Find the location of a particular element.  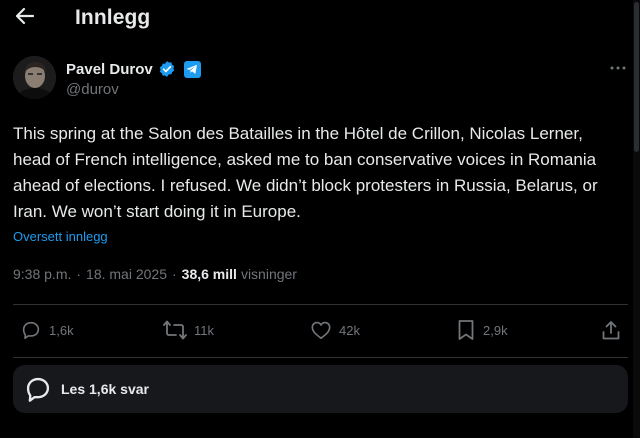

telegram-icon is located at coordinates (192, 69).